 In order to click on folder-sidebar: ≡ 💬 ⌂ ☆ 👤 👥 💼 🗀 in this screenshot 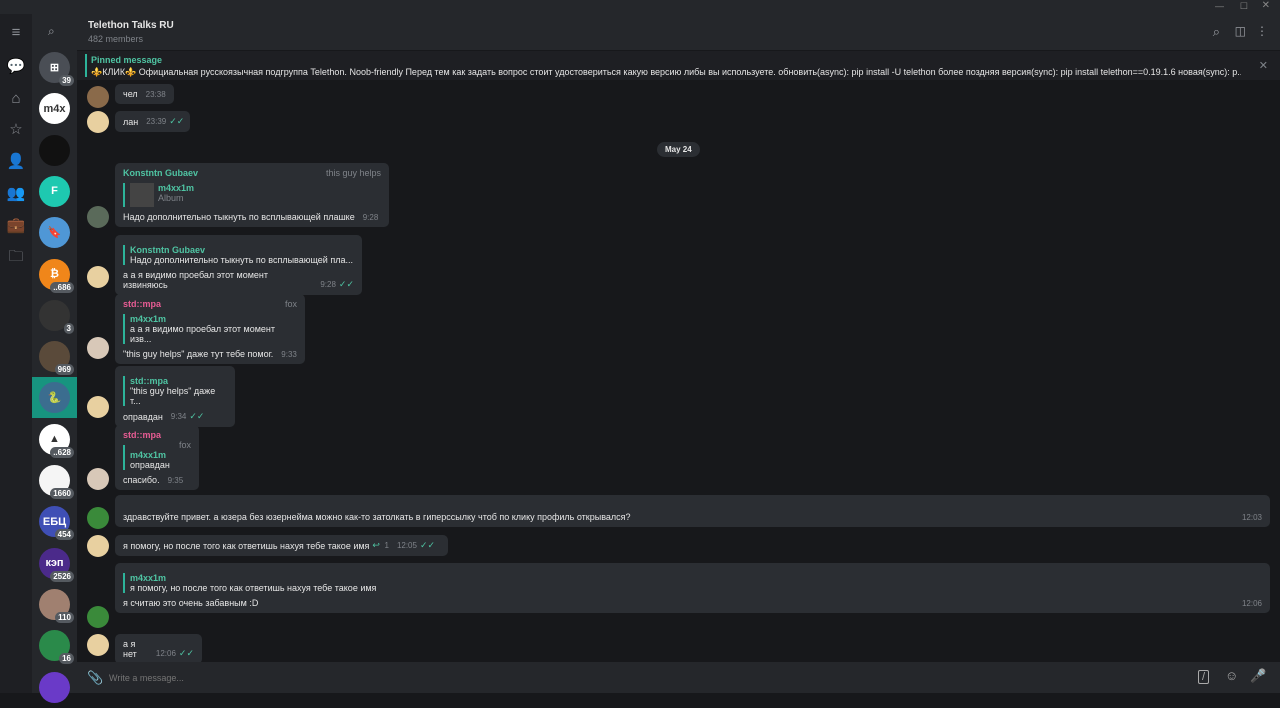, I will do `click(16, 353)`.